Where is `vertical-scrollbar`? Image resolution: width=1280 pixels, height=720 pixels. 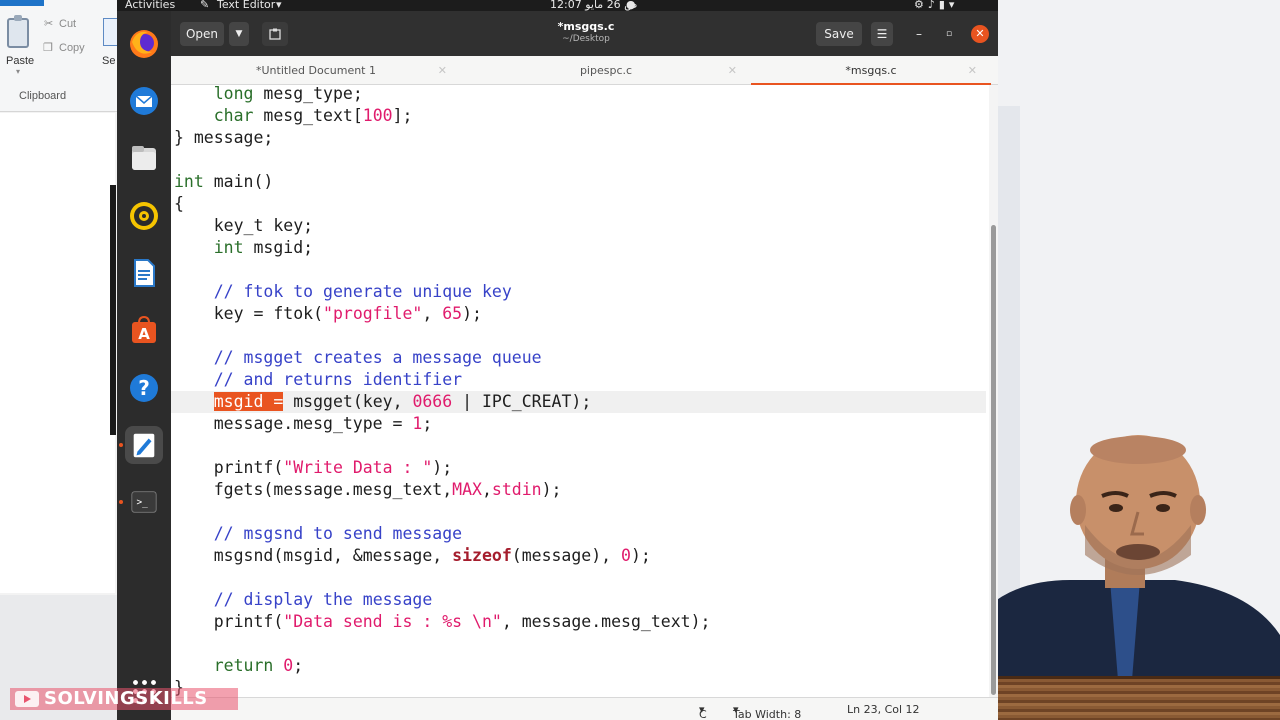
vertical-scrollbar is located at coordinates (993, 391).